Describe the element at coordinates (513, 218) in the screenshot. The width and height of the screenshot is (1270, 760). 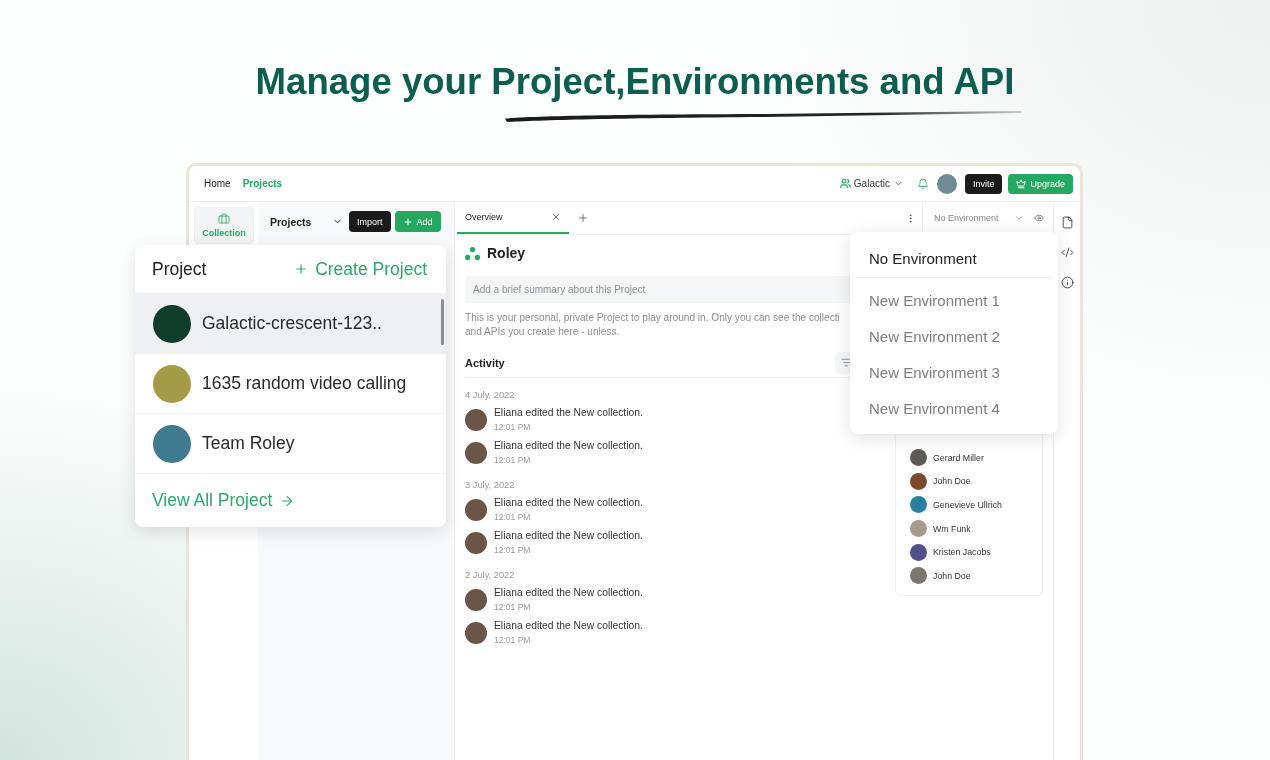
I see `tab: Overview` at that location.